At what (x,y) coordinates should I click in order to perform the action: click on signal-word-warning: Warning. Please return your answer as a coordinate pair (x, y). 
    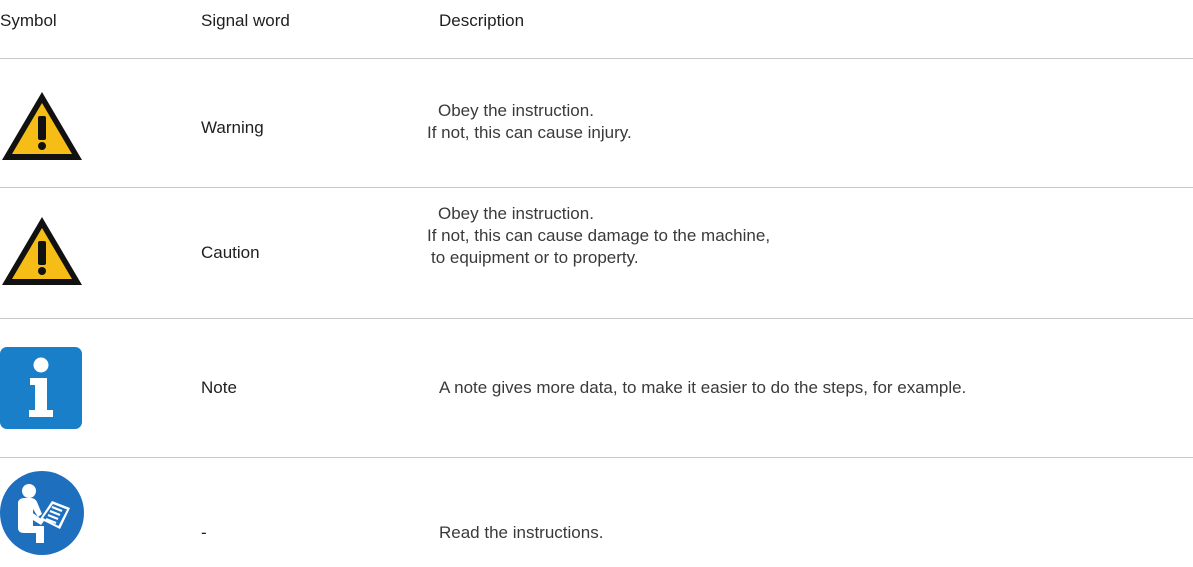
    Looking at the image, I should click on (232, 127).